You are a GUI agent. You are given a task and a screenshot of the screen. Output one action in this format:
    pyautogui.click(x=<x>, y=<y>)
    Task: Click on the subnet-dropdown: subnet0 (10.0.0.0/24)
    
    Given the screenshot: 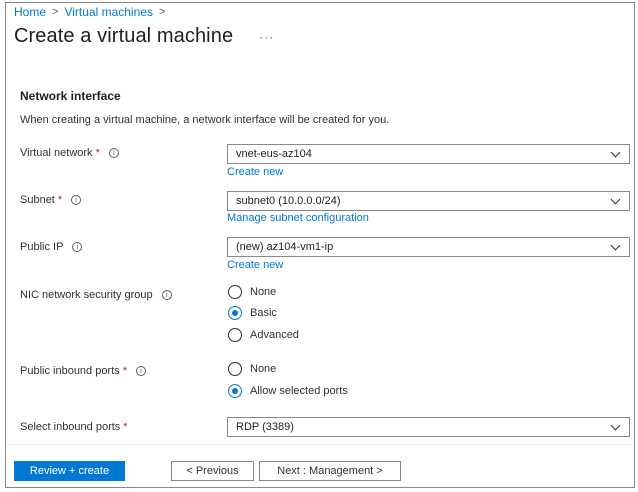 What is the action you would take?
    pyautogui.click(x=428, y=201)
    